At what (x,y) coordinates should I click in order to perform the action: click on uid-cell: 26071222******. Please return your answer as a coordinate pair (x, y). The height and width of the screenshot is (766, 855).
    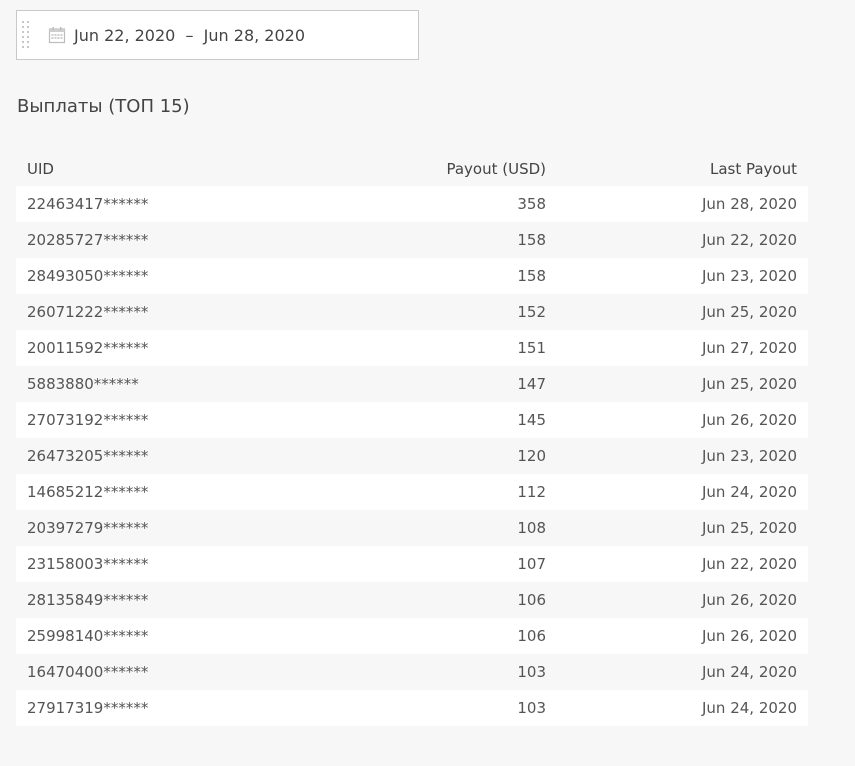
    Looking at the image, I should click on (88, 312).